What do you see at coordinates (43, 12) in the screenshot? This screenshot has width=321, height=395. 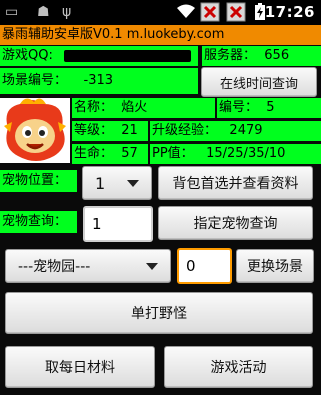 I see `android-debug-icon: ☗` at bounding box center [43, 12].